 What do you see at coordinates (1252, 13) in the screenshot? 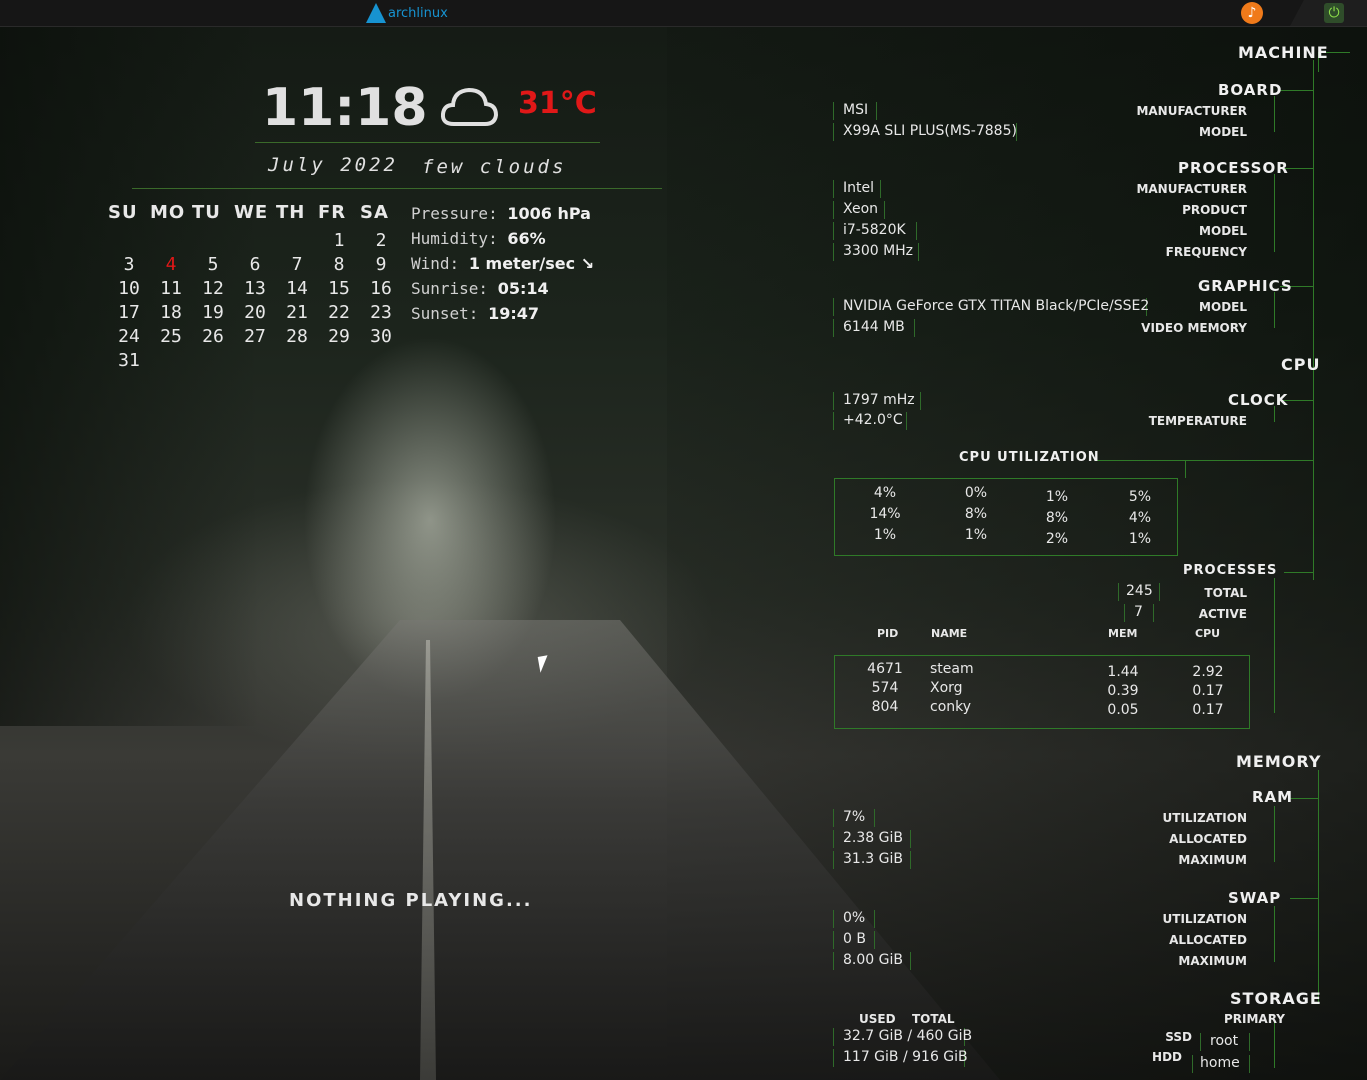
I see `music-player-icon: ♪` at bounding box center [1252, 13].